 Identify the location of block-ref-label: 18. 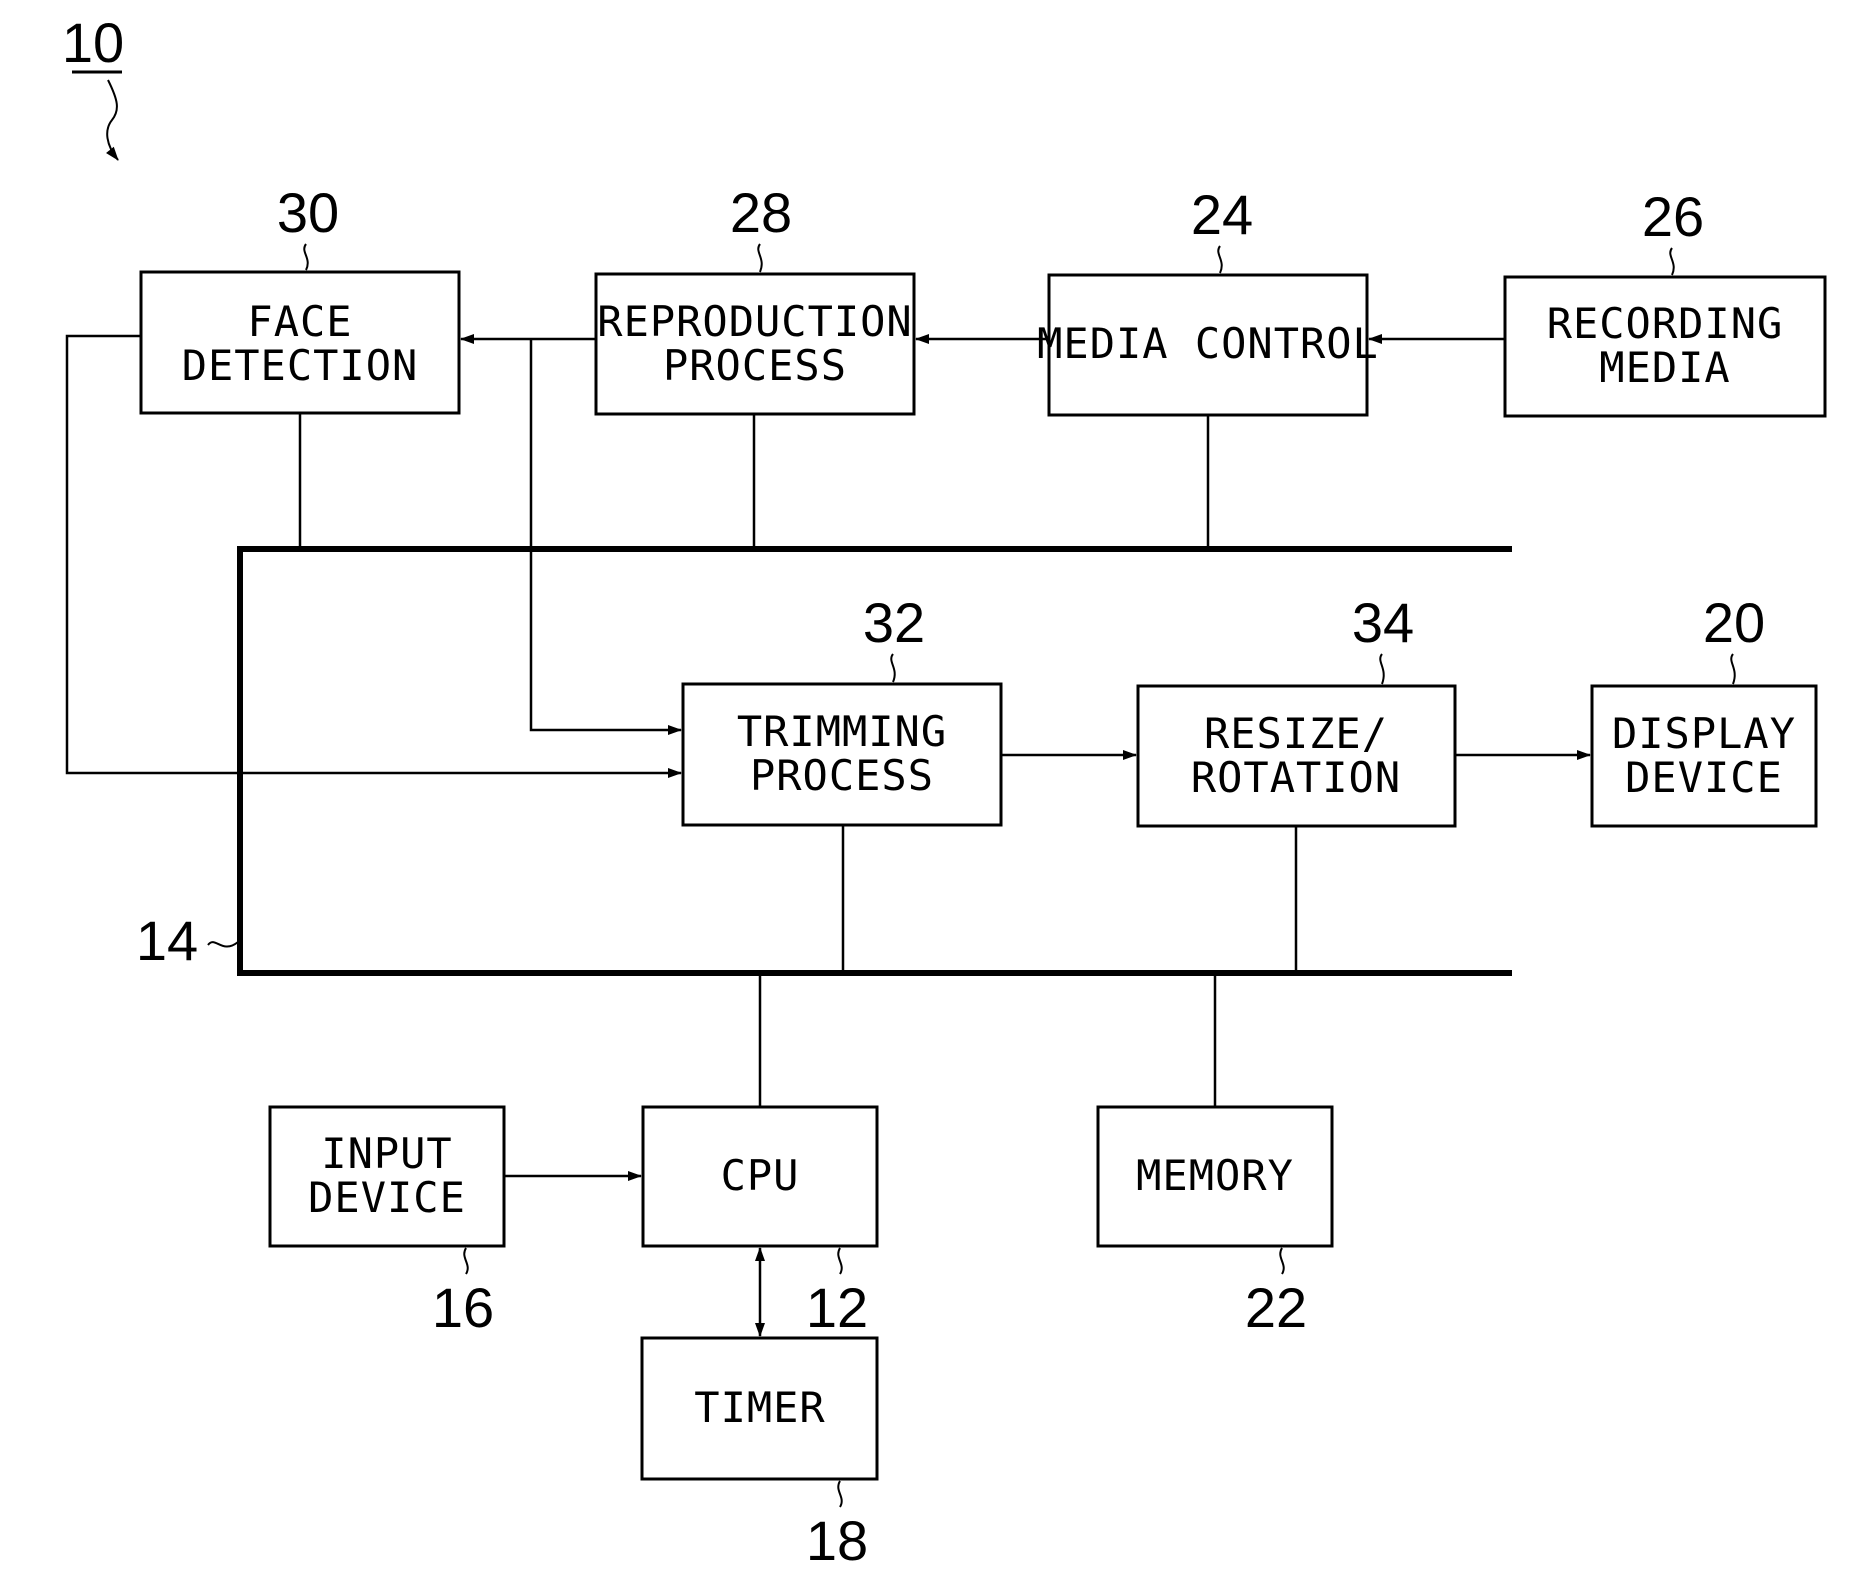
(837, 1540).